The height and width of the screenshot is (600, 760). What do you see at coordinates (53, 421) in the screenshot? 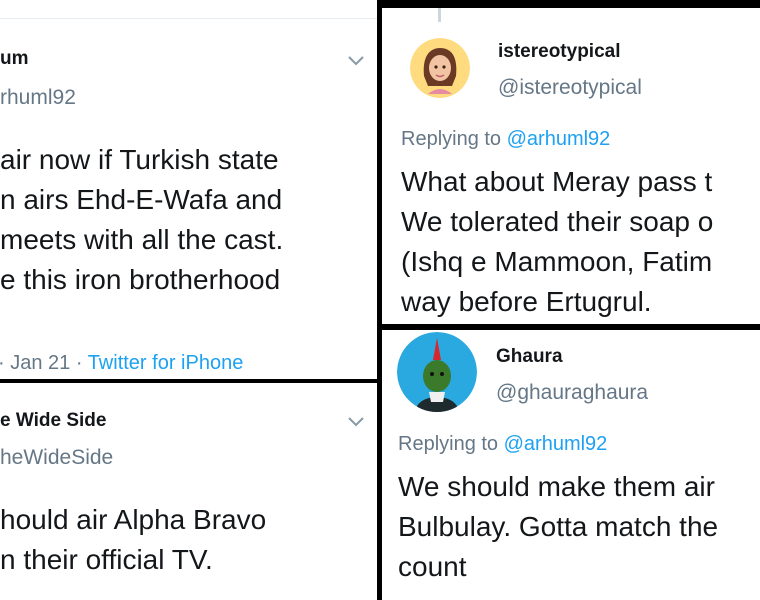
I see `display-name: e Wide Side` at bounding box center [53, 421].